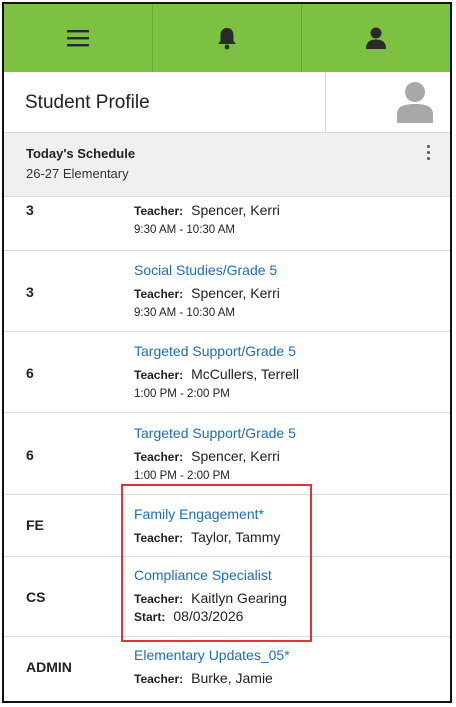  What do you see at coordinates (199, 514) in the screenshot?
I see `course-link: Family Engagement*` at bounding box center [199, 514].